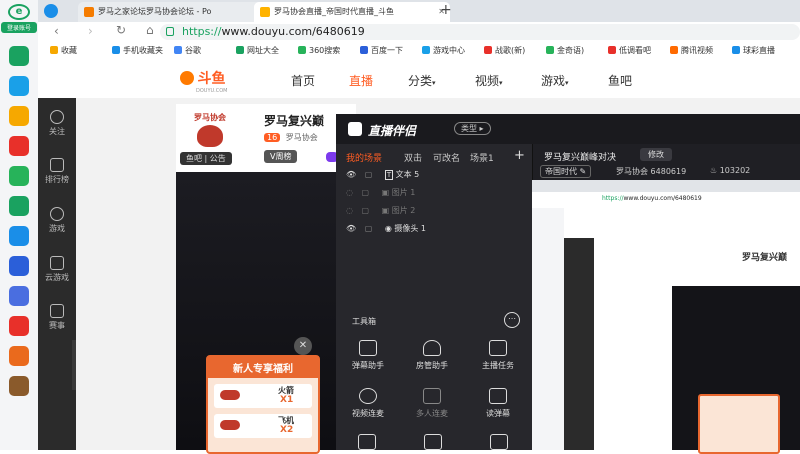 Image resolution: width=800 pixels, height=454 pixels. I want to click on app-9-icon, so click(19, 296).